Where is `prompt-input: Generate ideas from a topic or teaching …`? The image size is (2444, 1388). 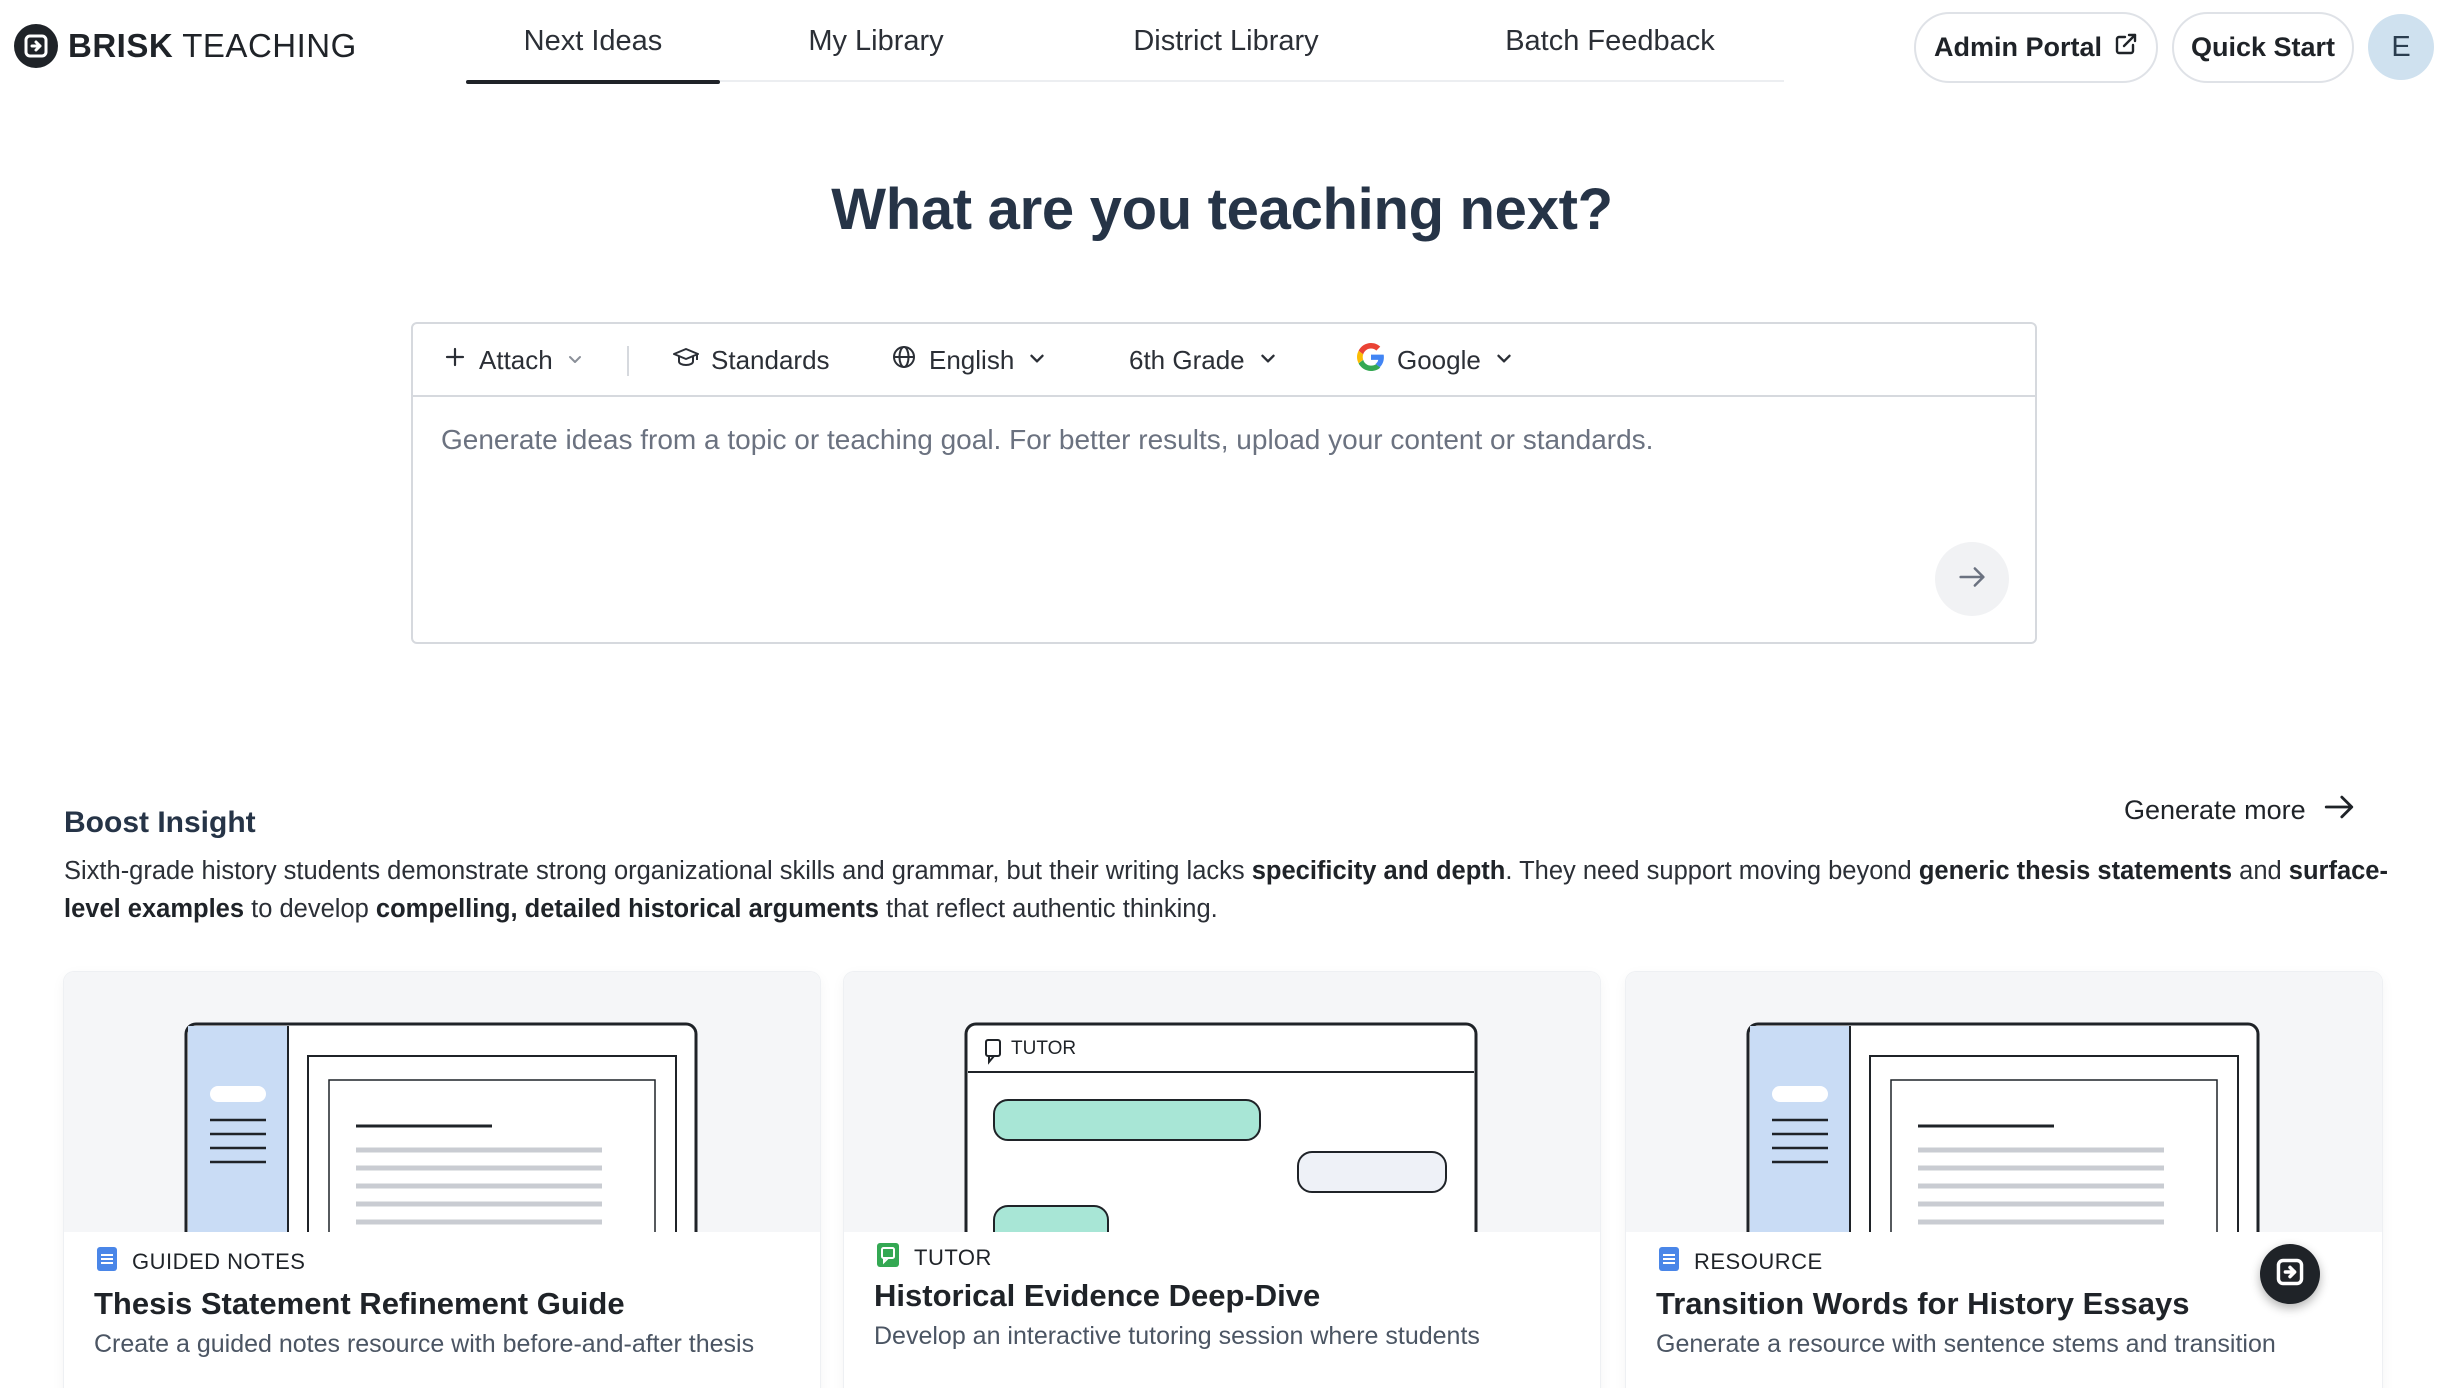 prompt-input: Generate ideas from a topic or teaching … is located at coordinates (1047, 440).